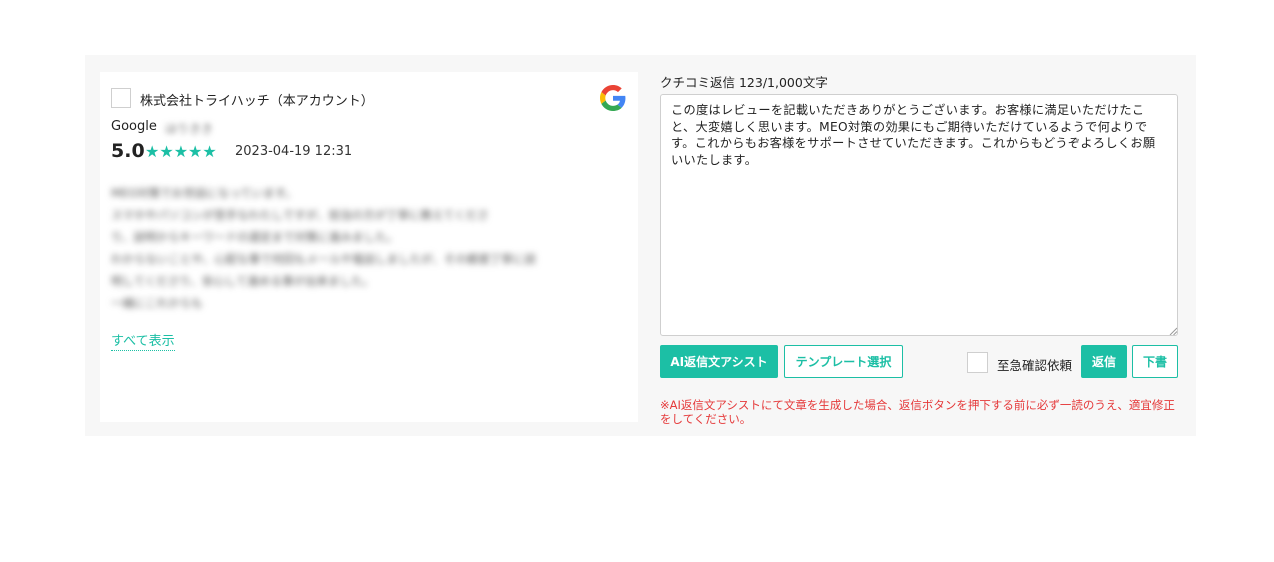 The height and width of the screenshot is (562, 1274). What do you see at coordinates (255, 237) in the screenshot?
I see `review-body-line: り、説明からキーワードの選定まで対策に進みました。` at bounding box center [255, 237].